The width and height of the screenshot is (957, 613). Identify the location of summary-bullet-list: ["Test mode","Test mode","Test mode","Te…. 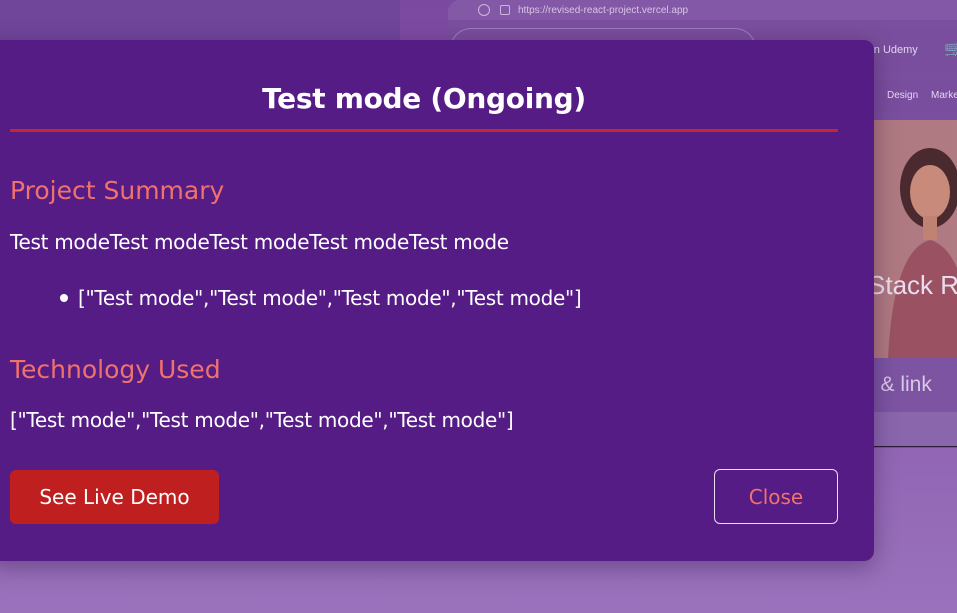
(321, 298).